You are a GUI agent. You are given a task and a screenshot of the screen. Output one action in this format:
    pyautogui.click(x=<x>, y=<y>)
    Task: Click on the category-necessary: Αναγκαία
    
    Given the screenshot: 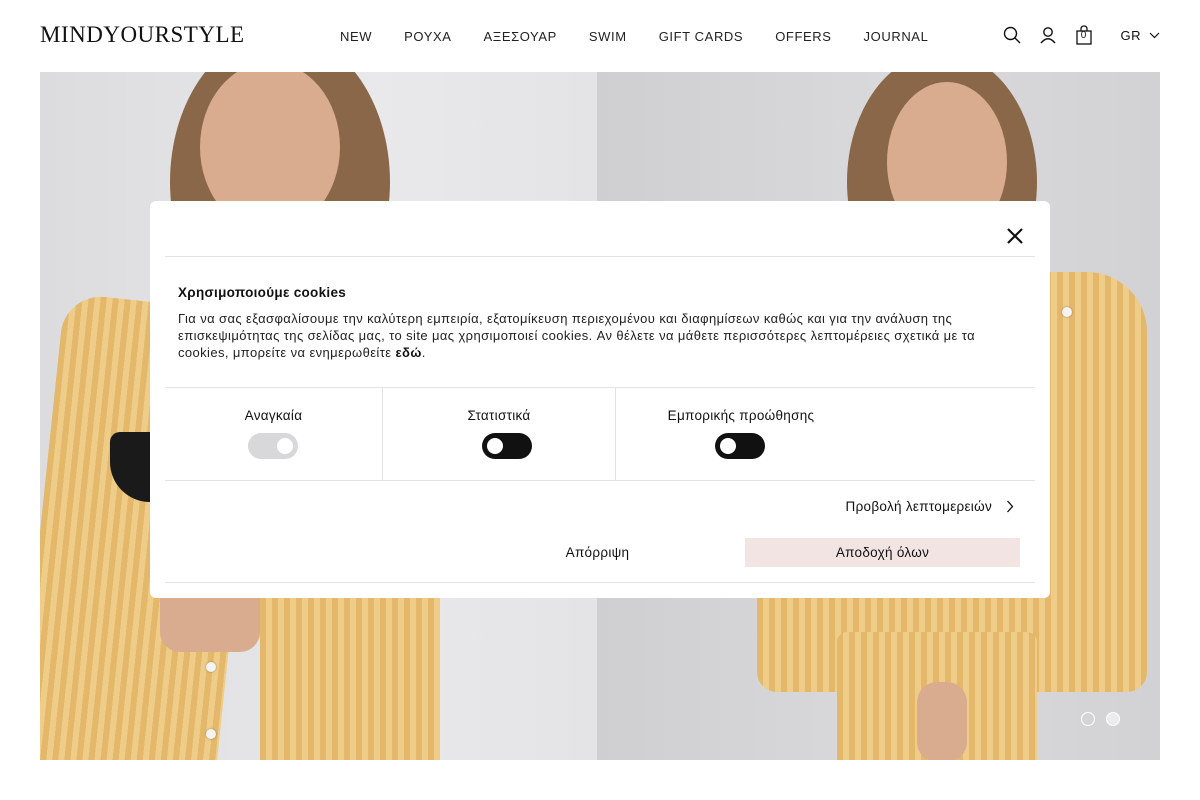 What is the action you would take?
    pyautogui.click(x=273, y=433)
    